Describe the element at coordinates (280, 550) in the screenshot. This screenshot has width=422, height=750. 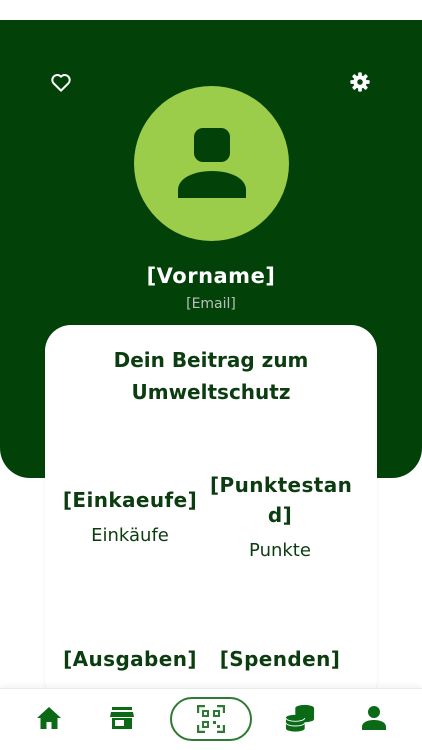
I see `stat-punkte-label: Punkte` at that location.